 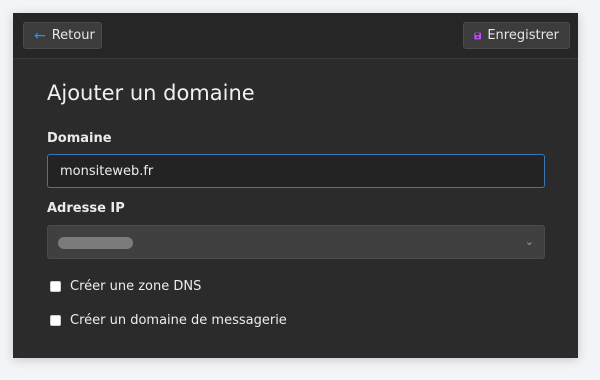 I want to click on chevron-down-icon: ⌄, so click(x=529, y=241).